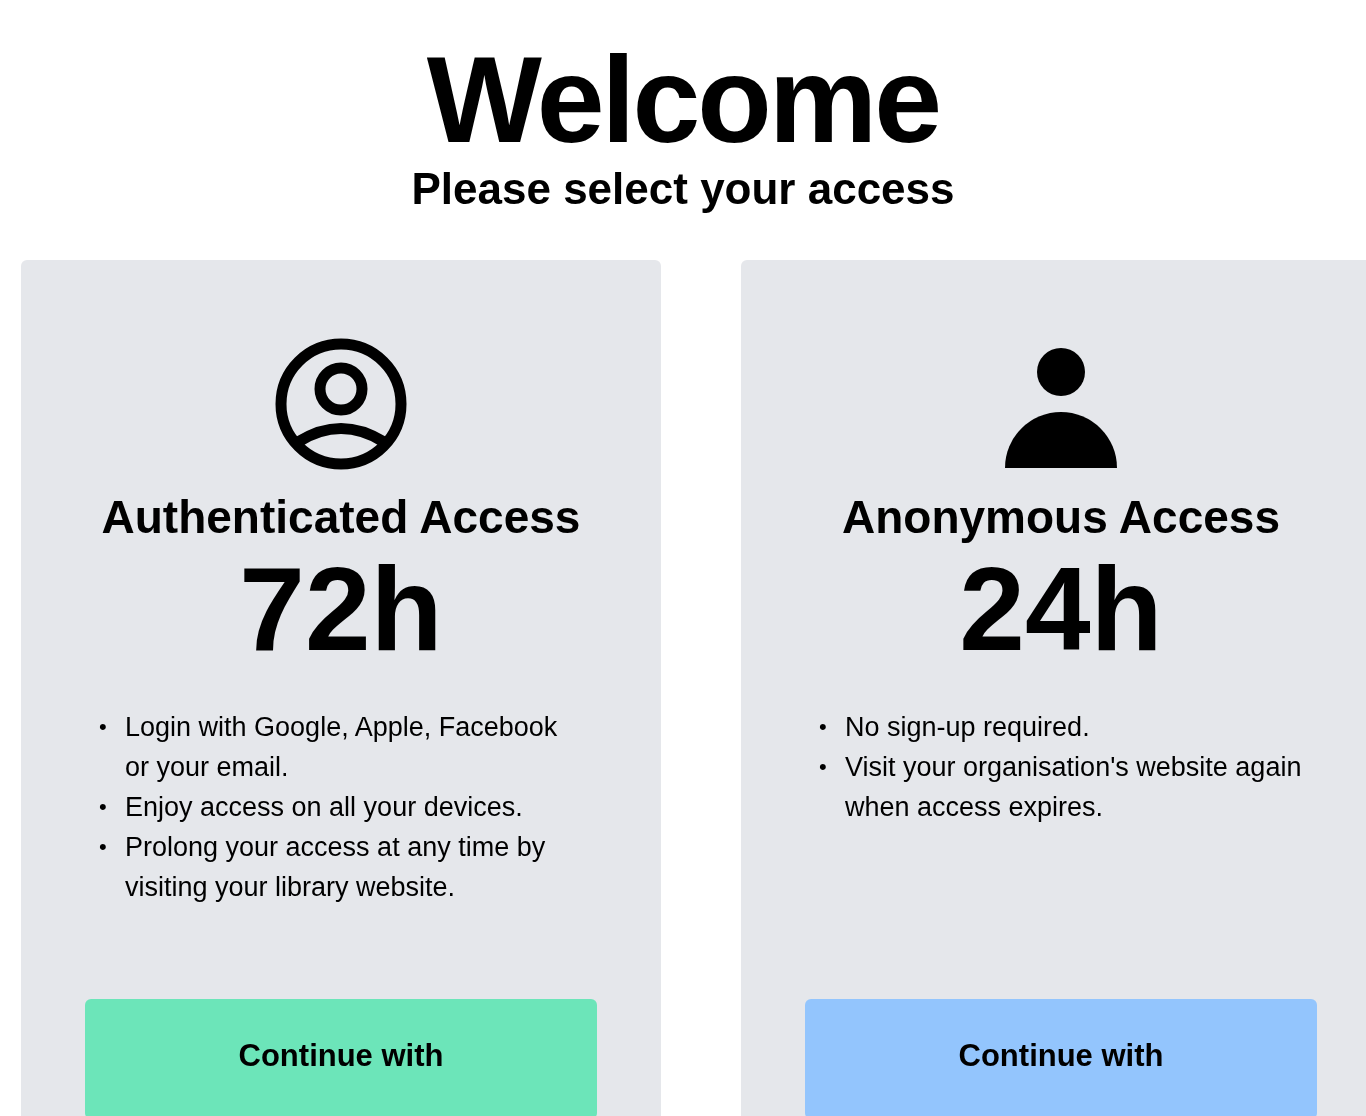 This screenshot has height=1116, width=1366. I want to click on card-title: Anonymous Access, so click(1061, 517).